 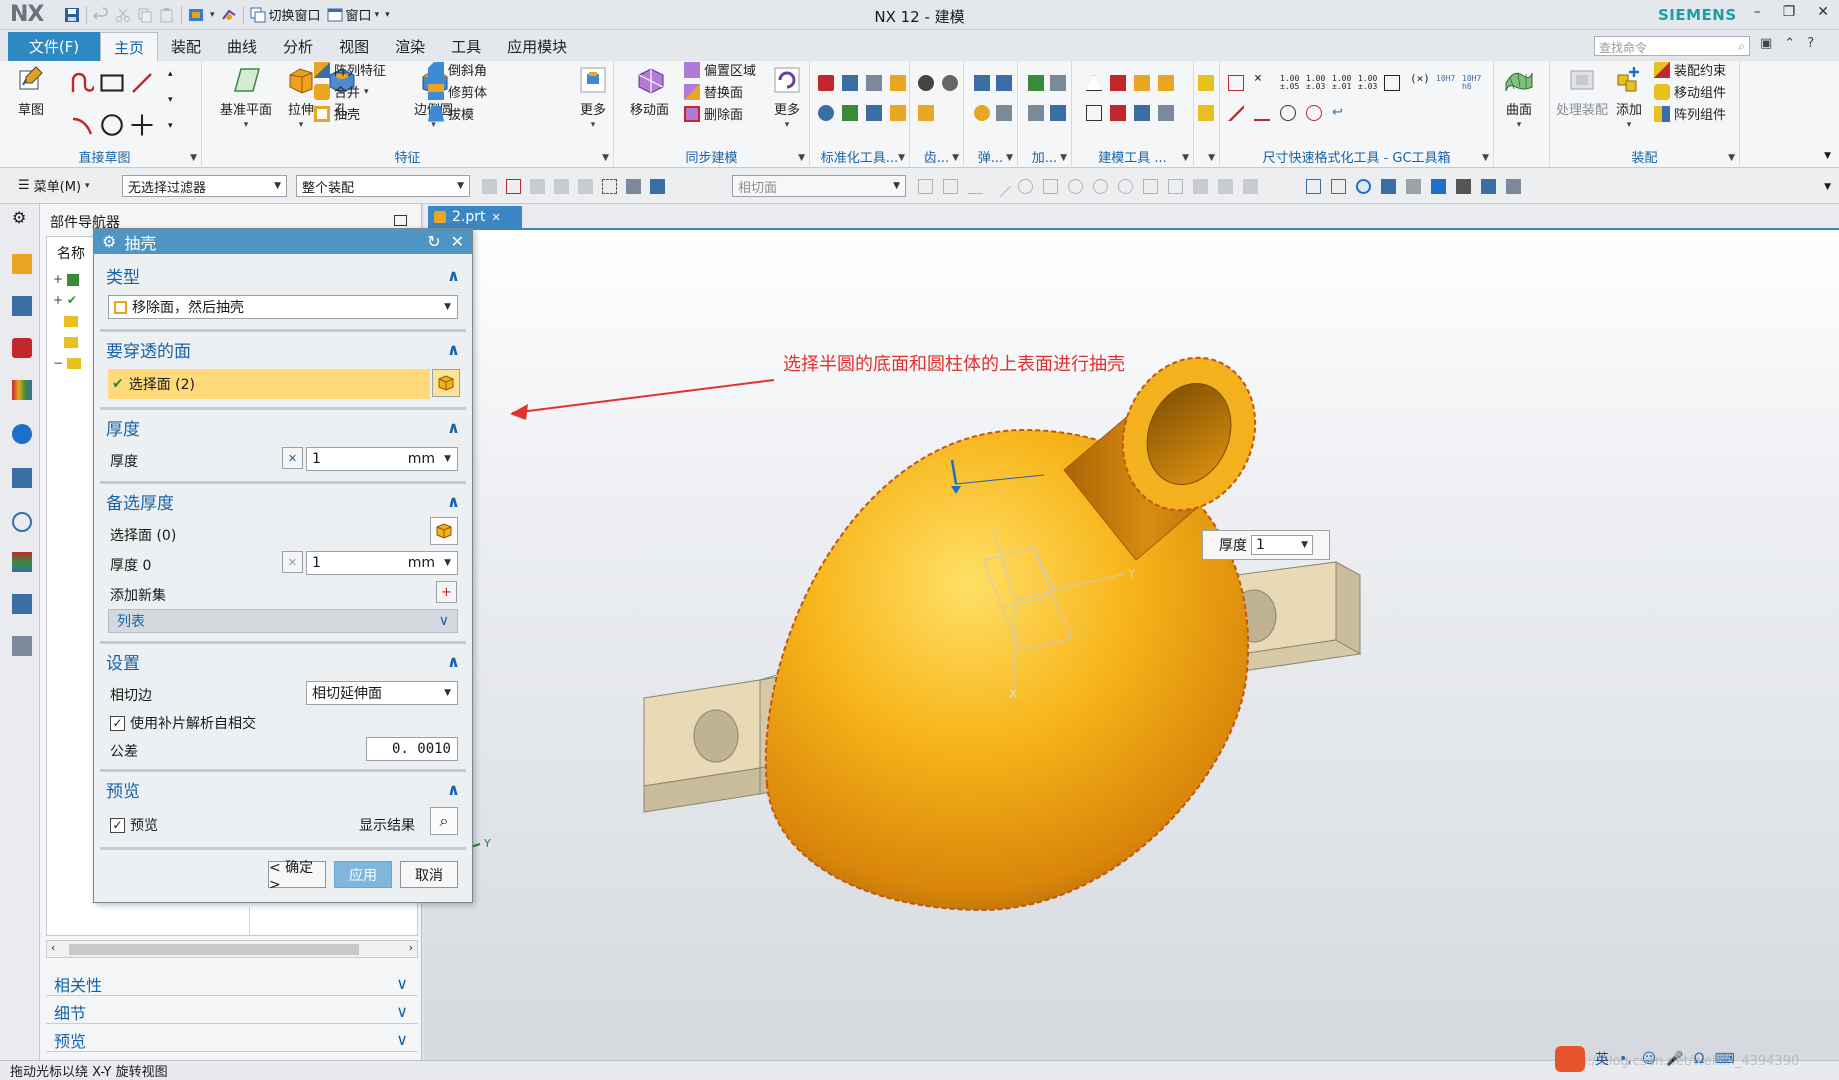 What do you see at coordinates (283, 241) in the screenshot?
I see `dialog-titlebar: ⚙ 抽壳 ↻ ✕` at bounding box center [283, 241].